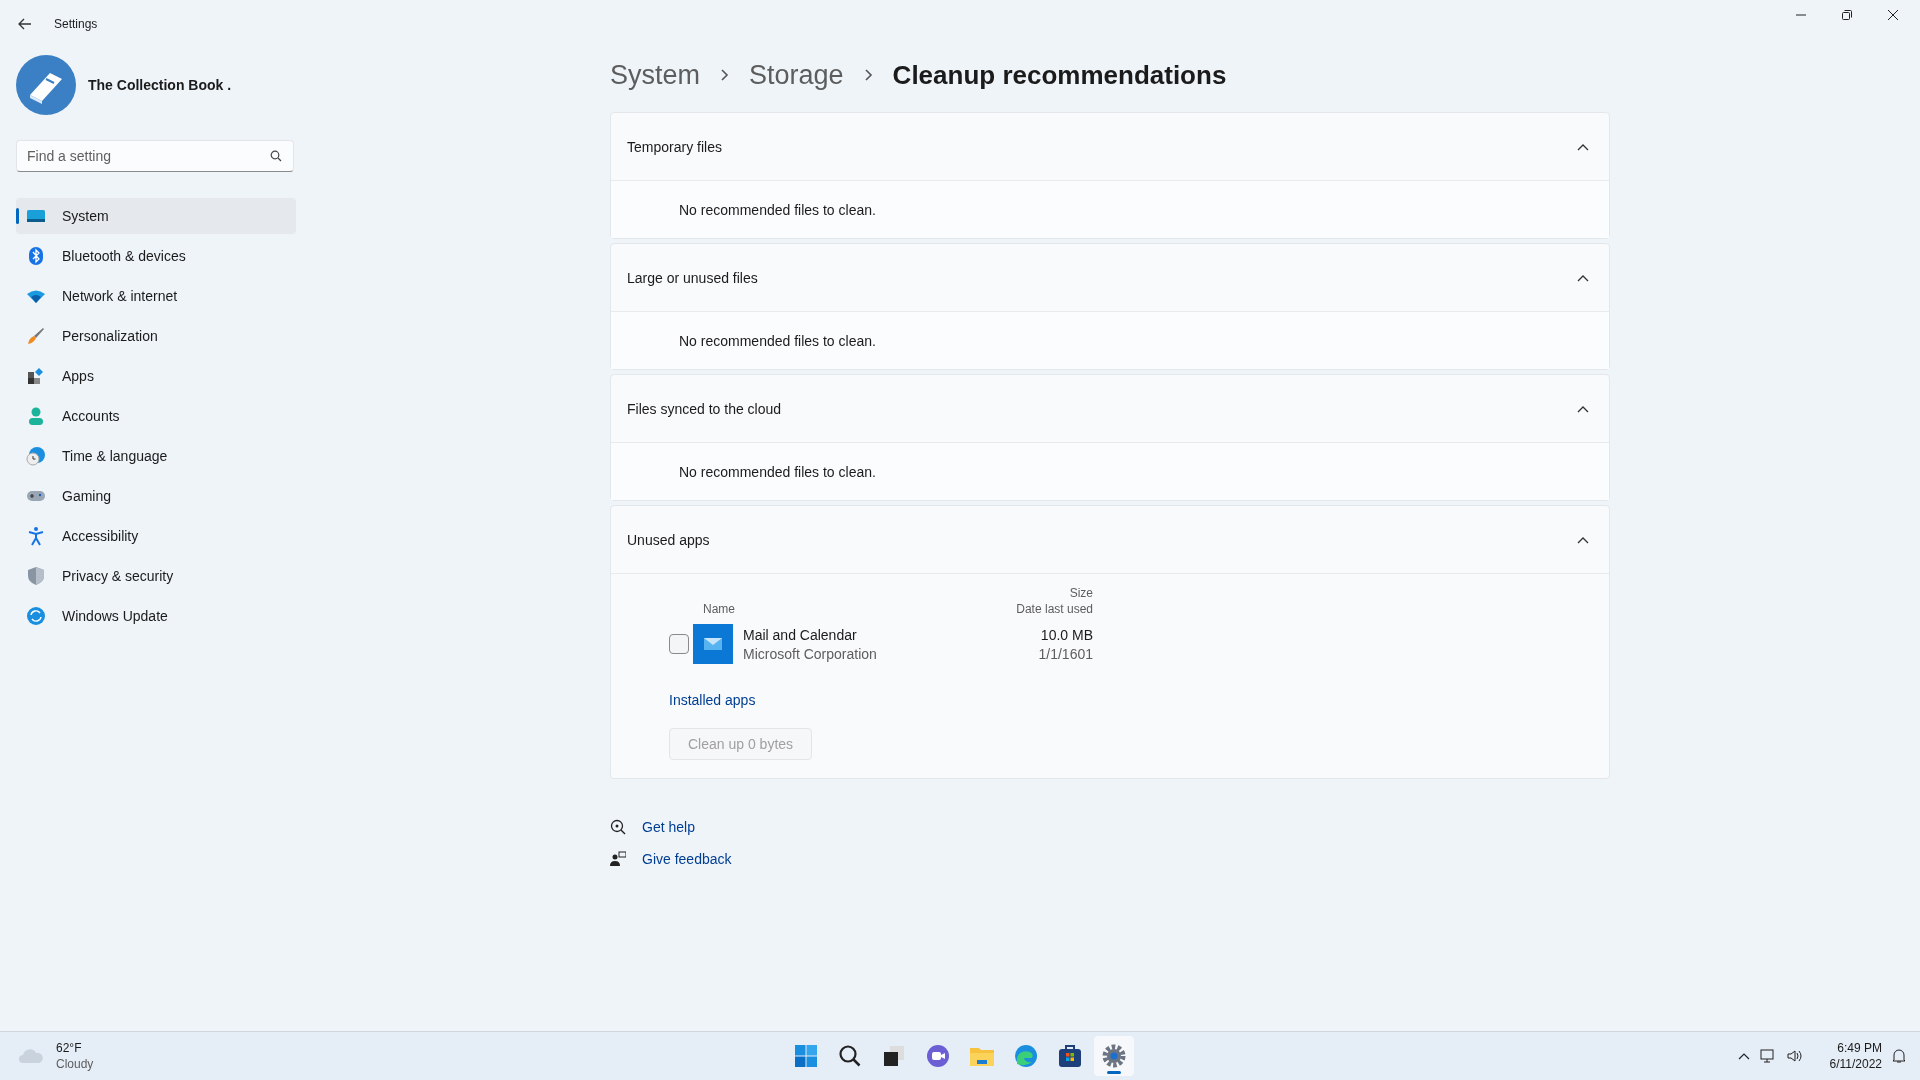 This screenshot has height=1080, width=1920. Describe the element at coordinates (1855, 1056) in the screenshot. I see `clock: 6:49 PM 6/11/2022` at that location.